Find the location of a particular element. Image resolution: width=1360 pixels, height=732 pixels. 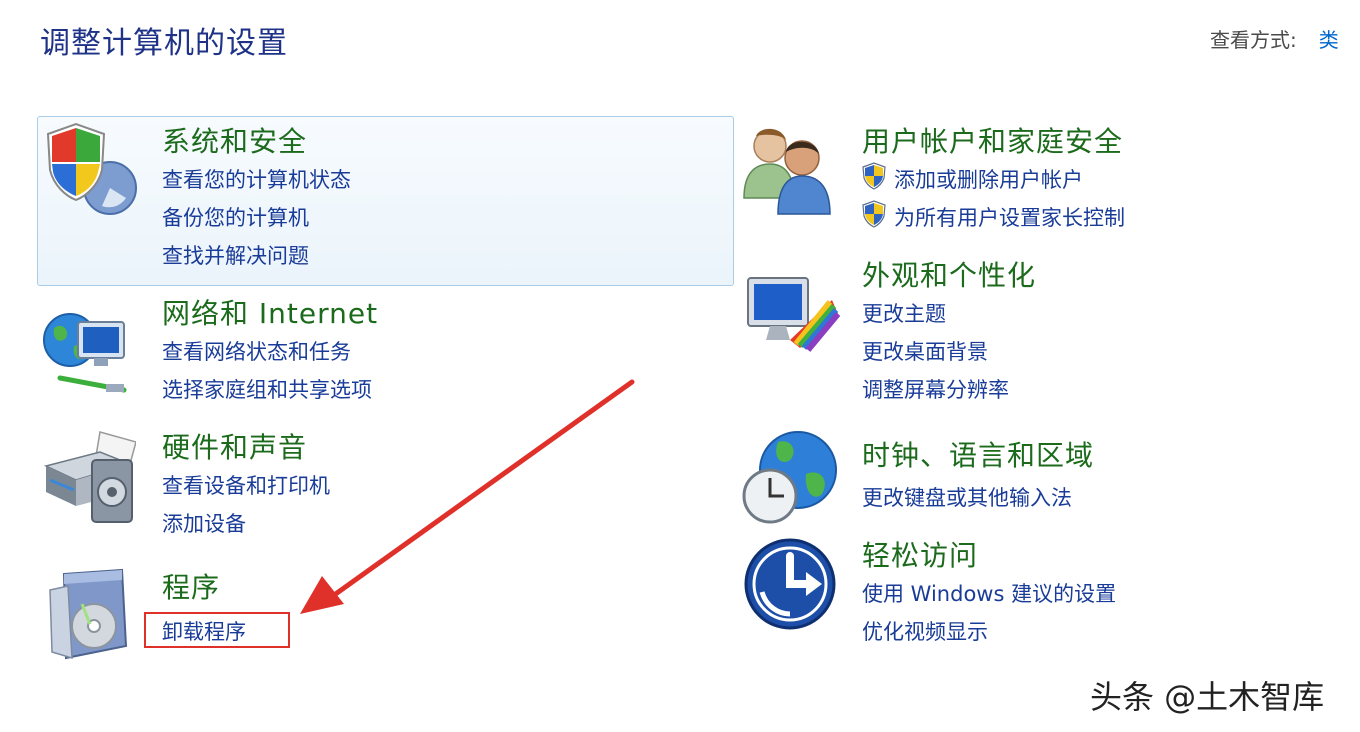

red-arrow-icon is located at coordinates (467, 496).